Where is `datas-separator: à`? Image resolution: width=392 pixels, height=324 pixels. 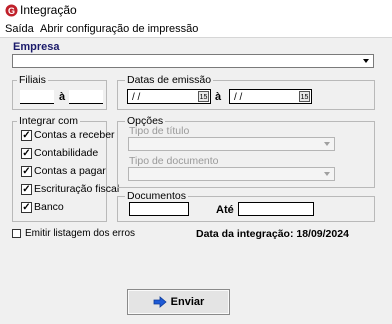
datas-separator: à is located at coordinates (218, 97).